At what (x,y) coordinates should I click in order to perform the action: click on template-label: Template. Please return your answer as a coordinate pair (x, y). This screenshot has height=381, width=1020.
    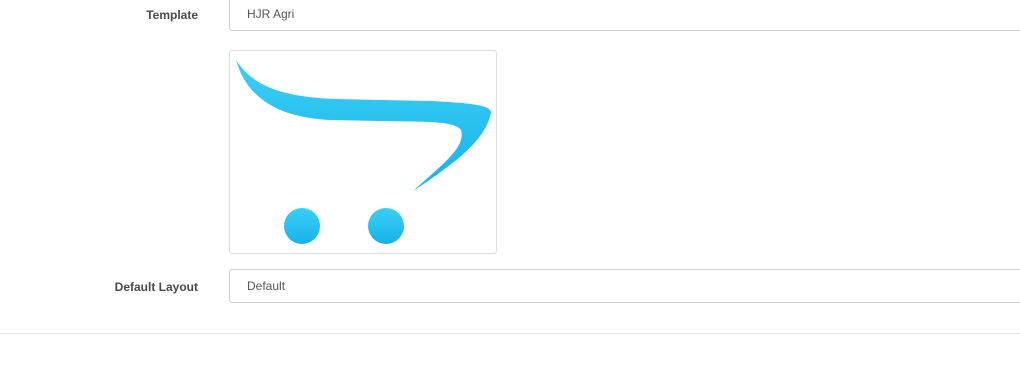
    Looking at the image, I should click on (172, 15).